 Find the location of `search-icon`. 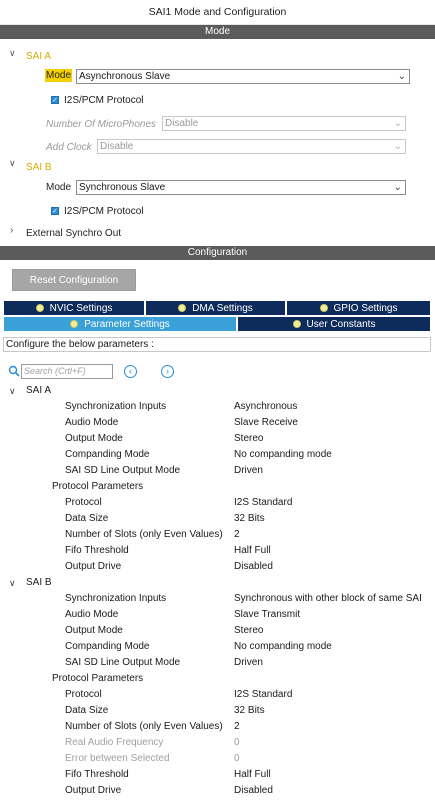

search-icon is located at coordinates (14, 371).